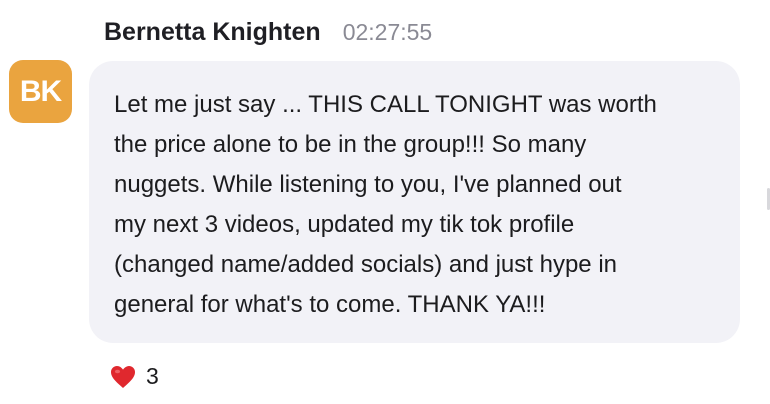 This screenshot has height=404, width=770. Describe the element at coordinates (212, 32) in the screenshot. I see `author-name: Bernetta Knighten` at that location.